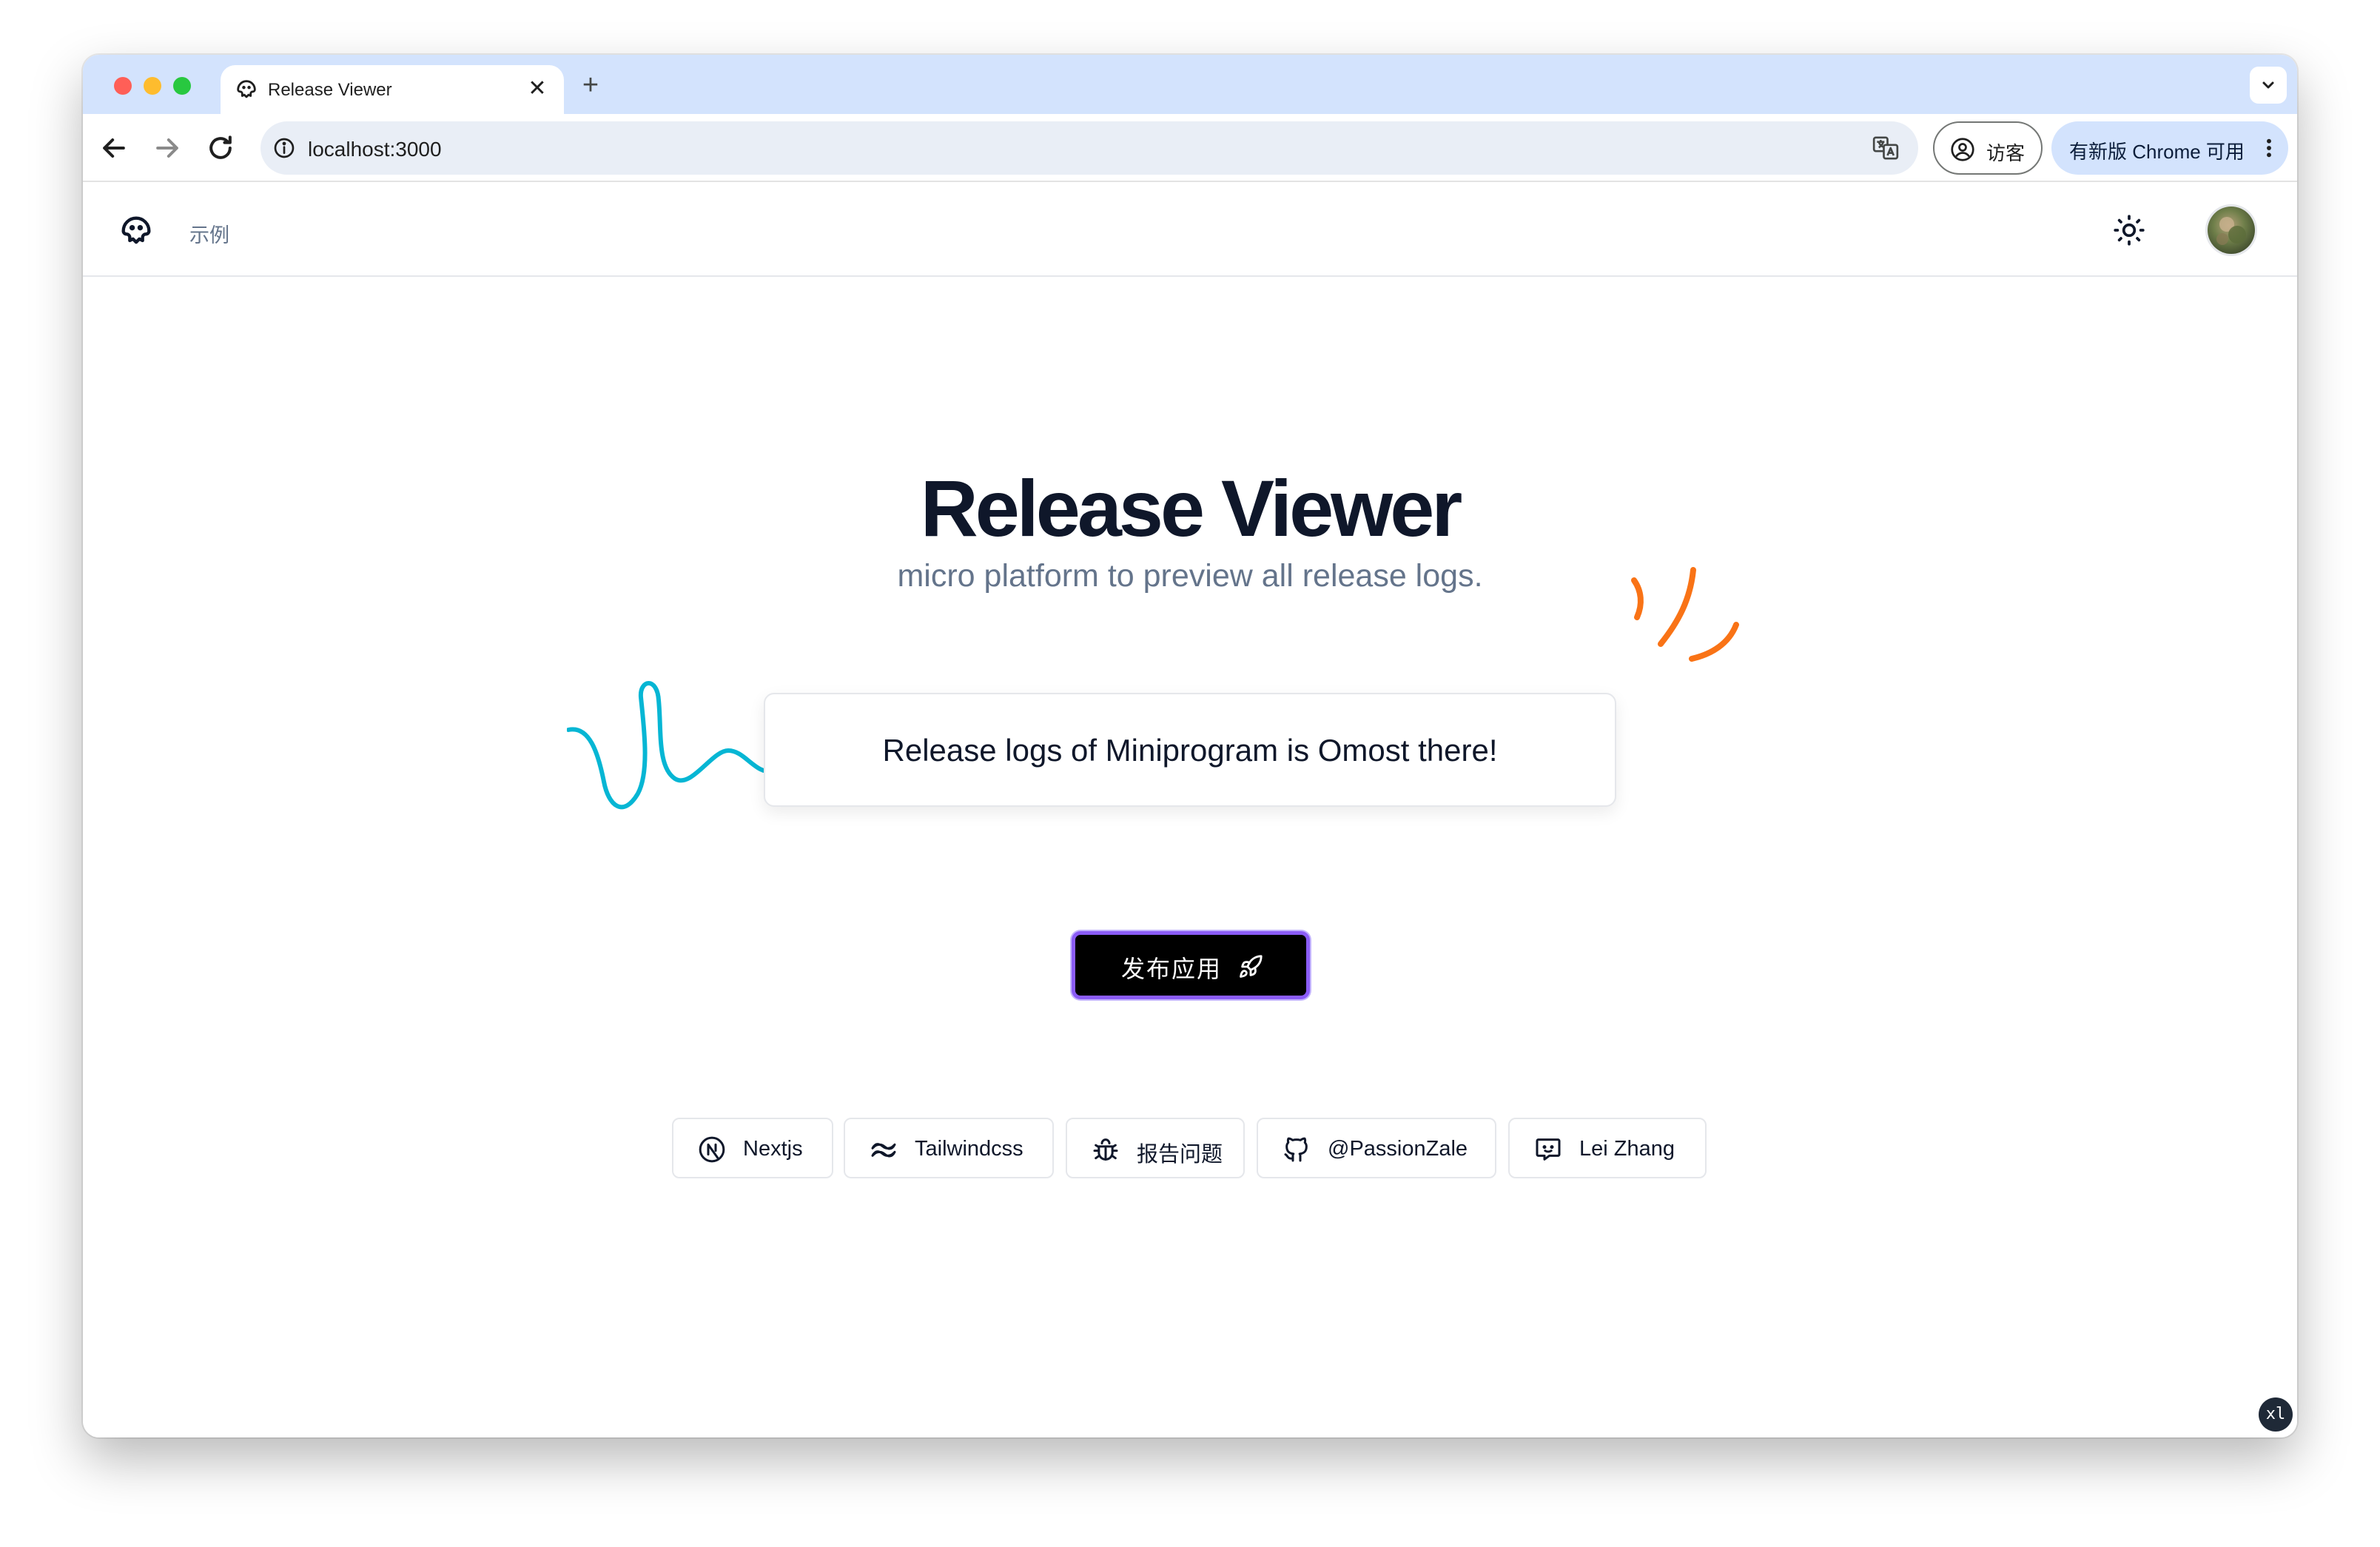 The image size is (2380, 1547). I want to click on address-bar: localhost:3000, so click(1089, 148).